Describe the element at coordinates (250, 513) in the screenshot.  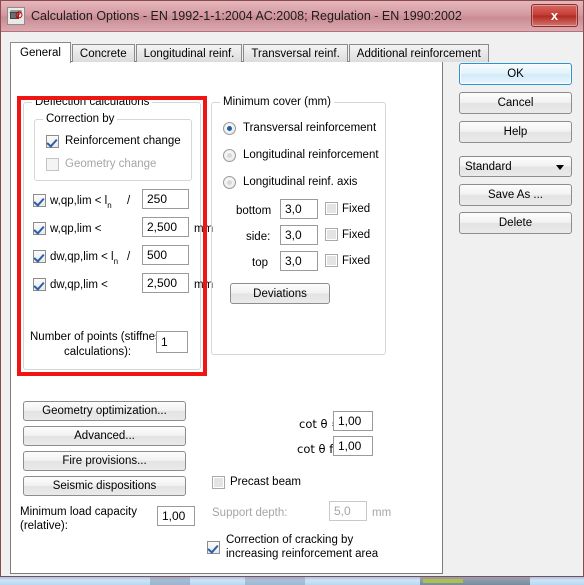
I see `label-support-depth: Support depth:` at that location.